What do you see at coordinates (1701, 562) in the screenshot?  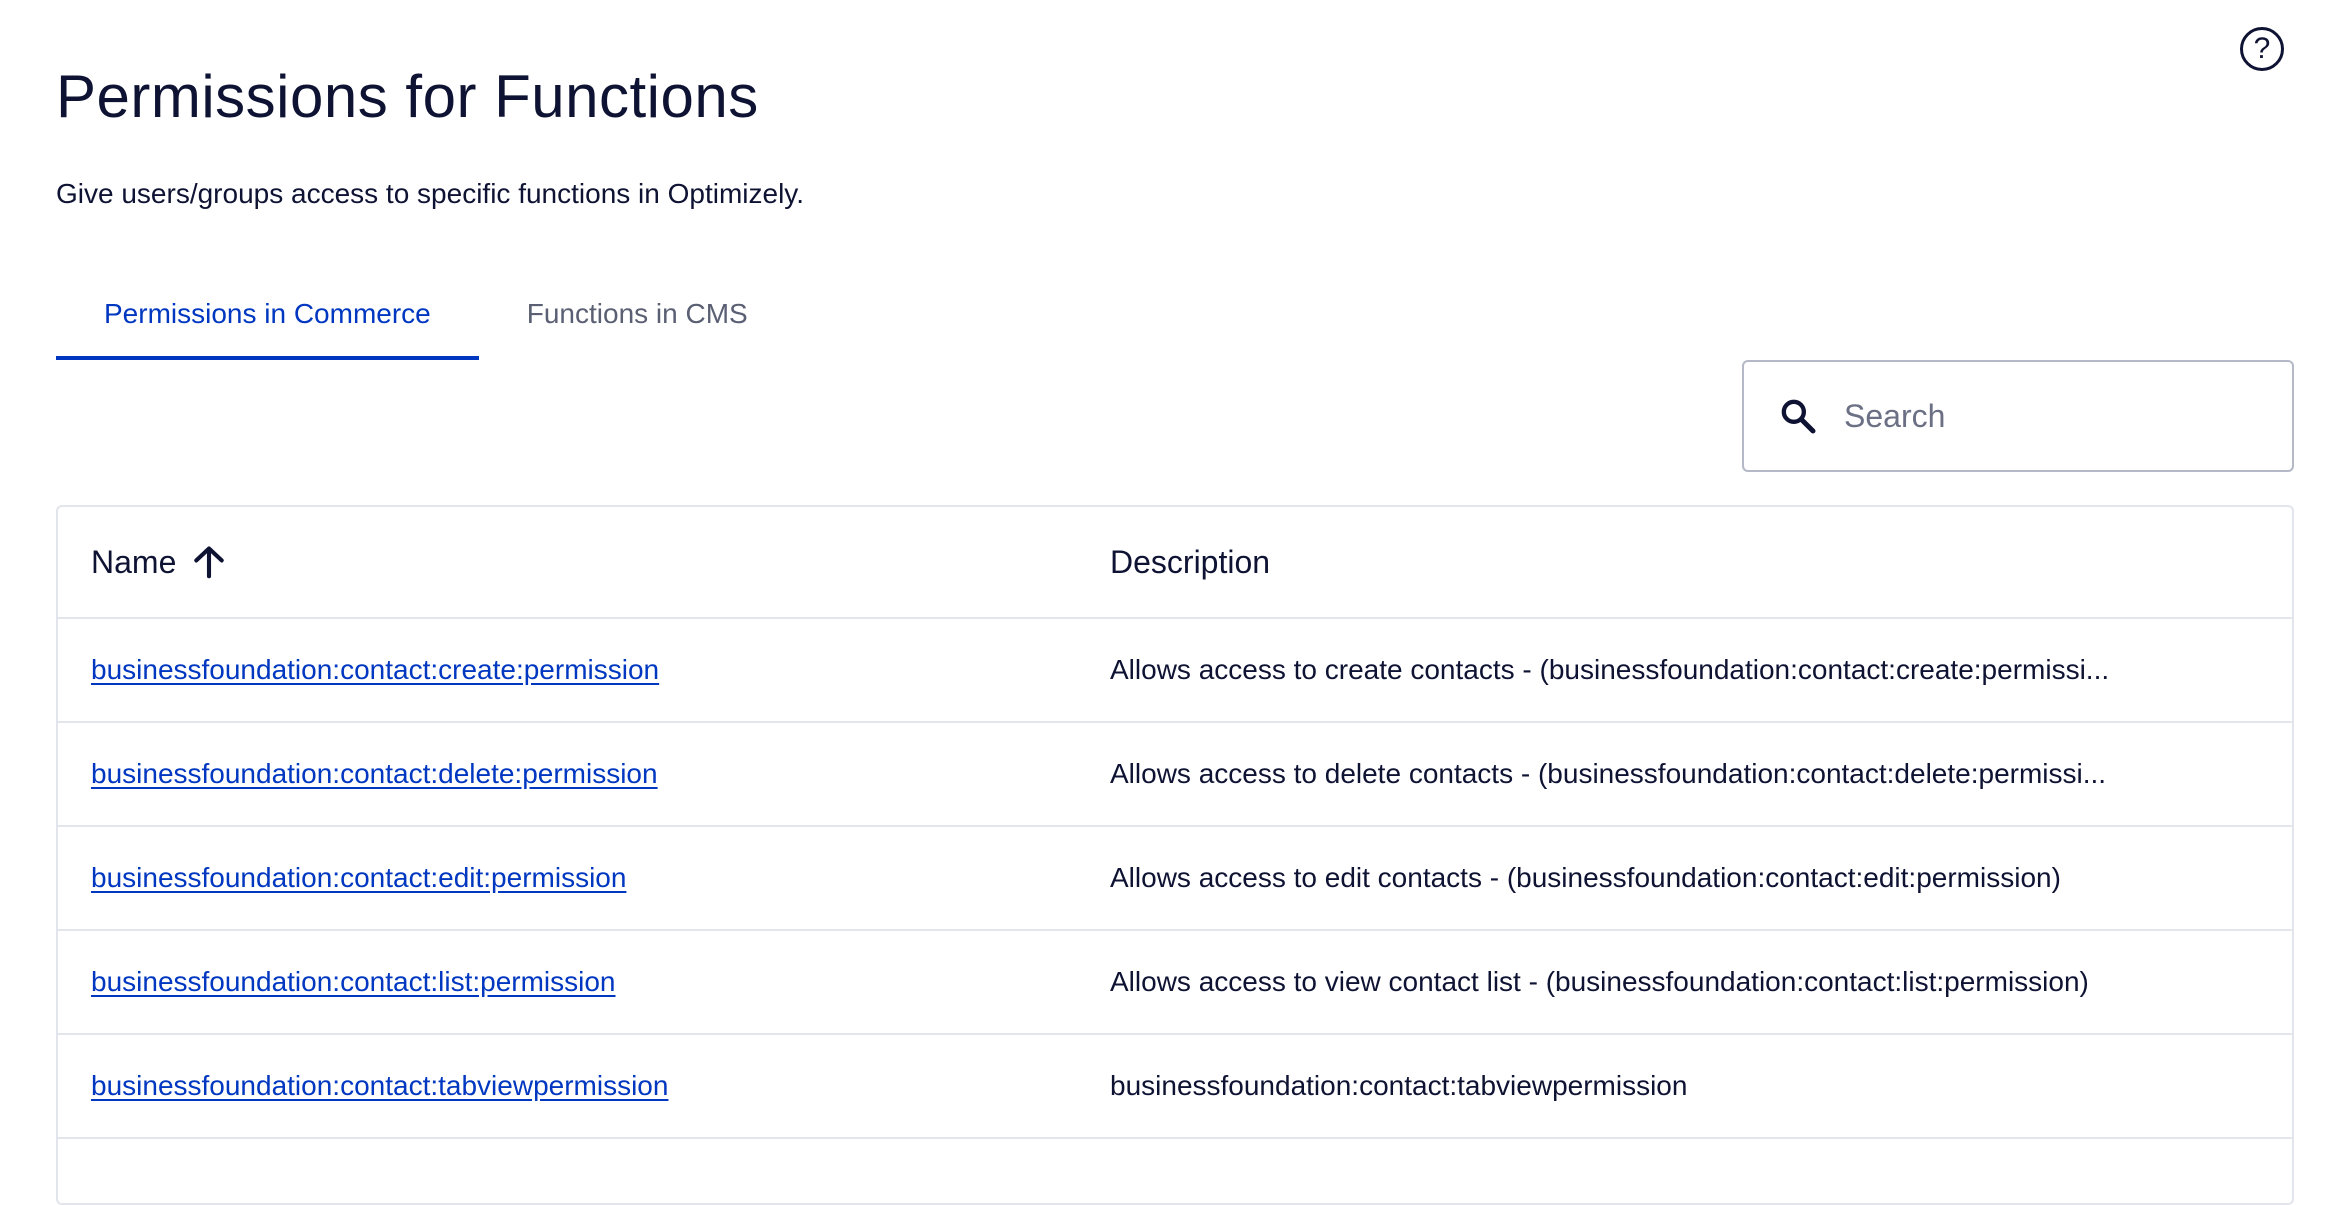 I see `description-column-header: Description` at bounding box center [1701, 562].